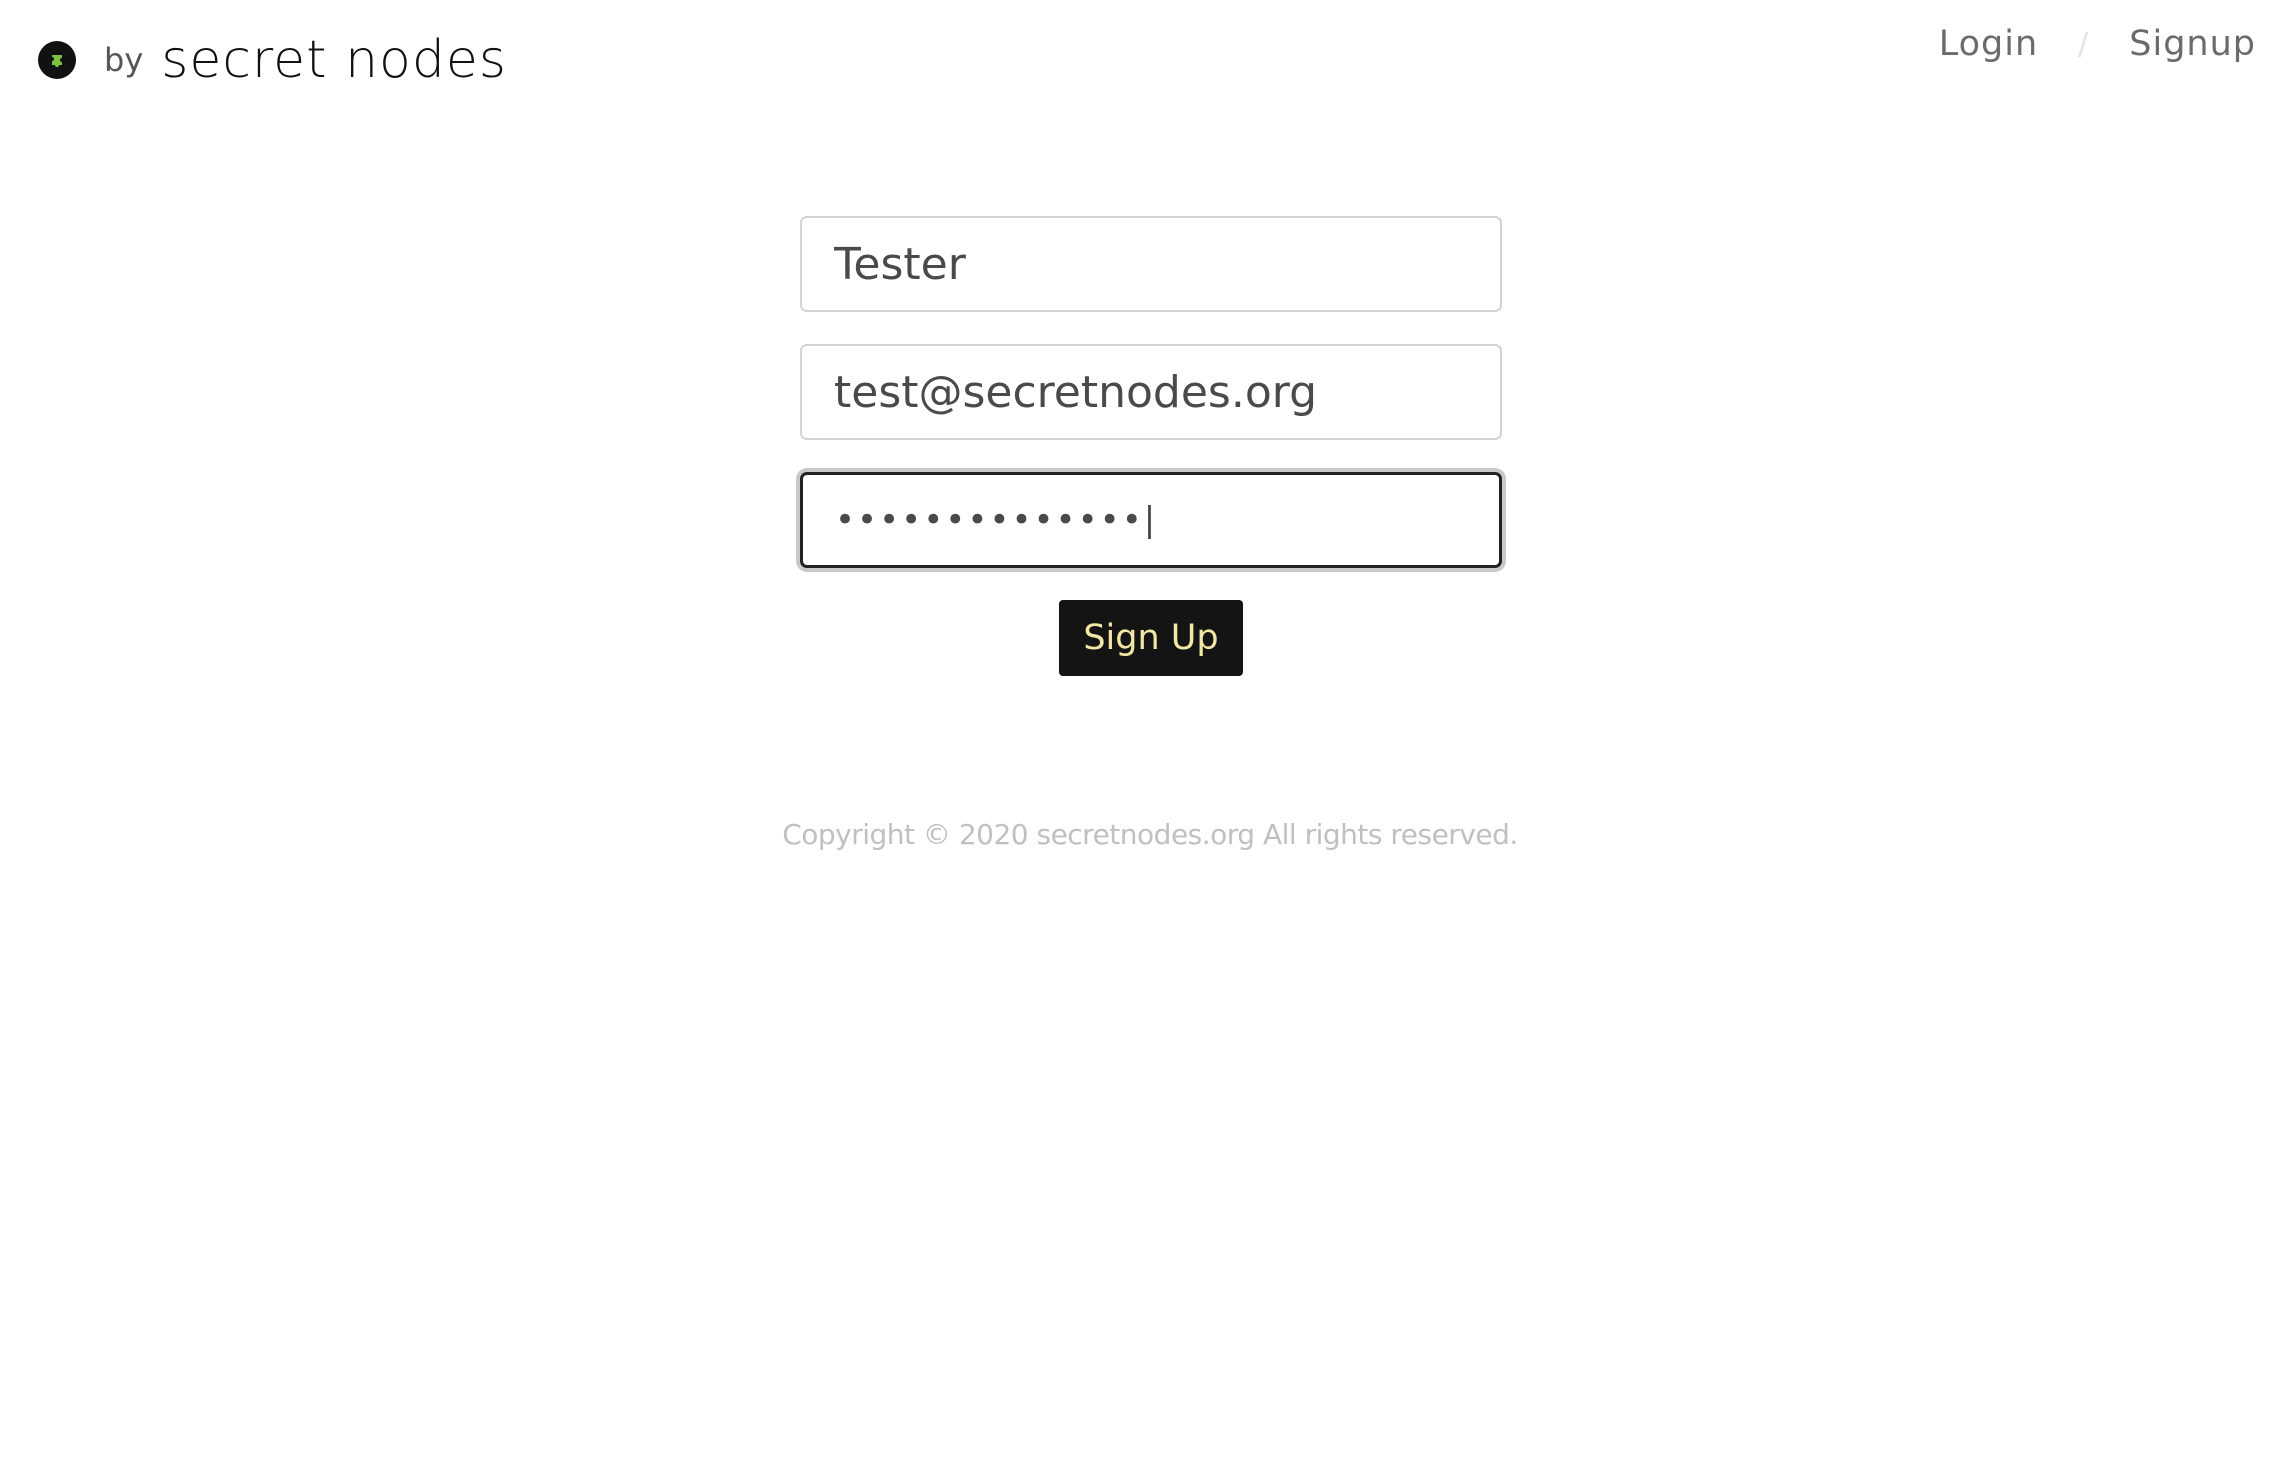 The width and height of the screenshot is (2294, 1468). Describe the element at coordinates (57, 60) in the screenshot. I see `puzzle-icon` at that location.